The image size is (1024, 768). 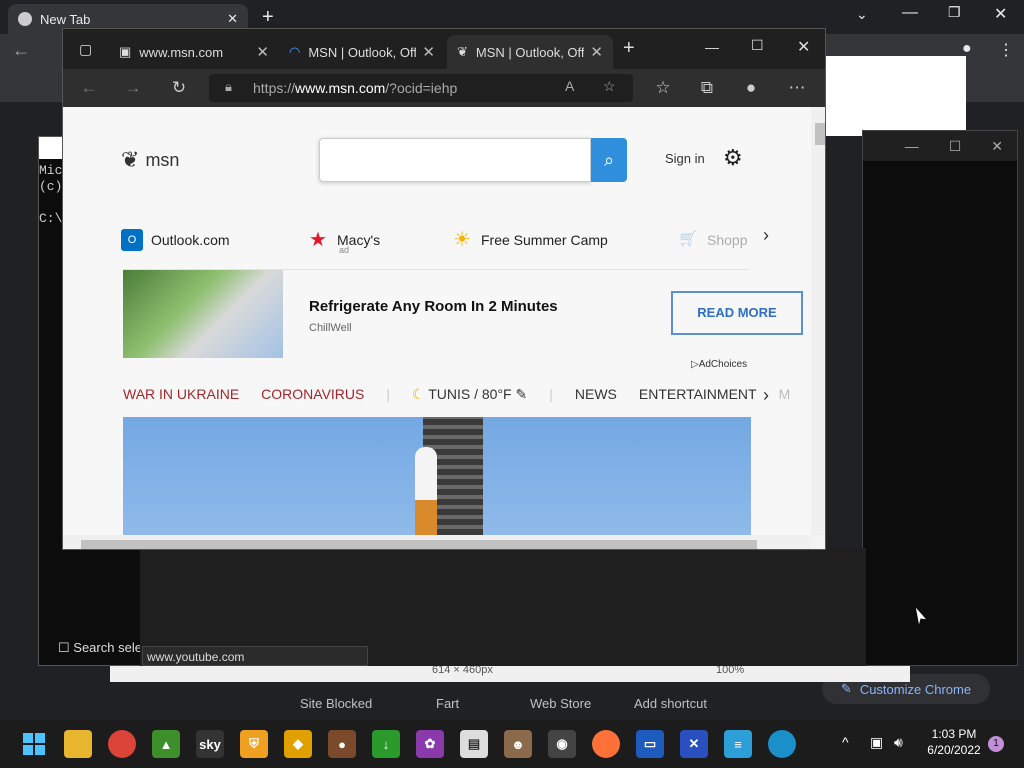 I want to click on search-selection-checkbox: ☐ Search sele, so click(x=103, y=649).